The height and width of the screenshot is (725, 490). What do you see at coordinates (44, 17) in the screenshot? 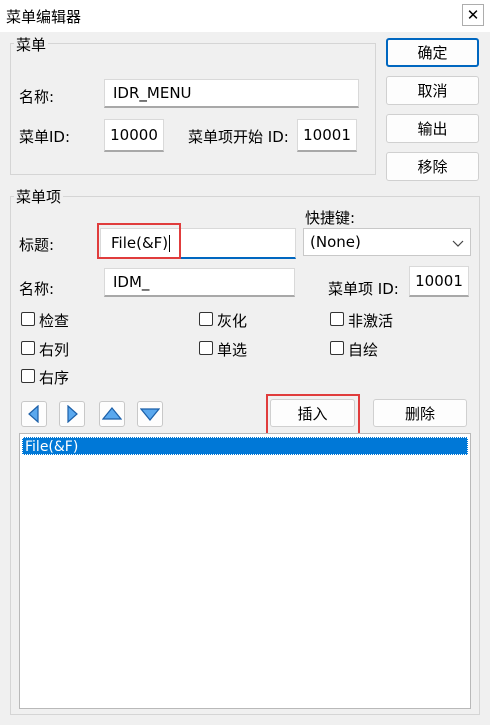
I see `window-title: 菜单编辑器` at bounding box center [44, 17].